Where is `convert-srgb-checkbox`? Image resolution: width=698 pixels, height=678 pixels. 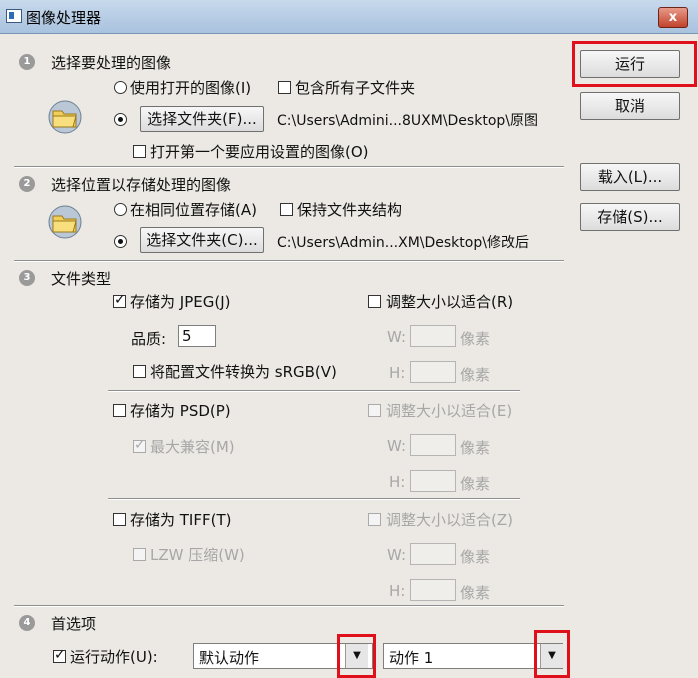 convert-srgb-checkbox is located at coordinates (139, 371).